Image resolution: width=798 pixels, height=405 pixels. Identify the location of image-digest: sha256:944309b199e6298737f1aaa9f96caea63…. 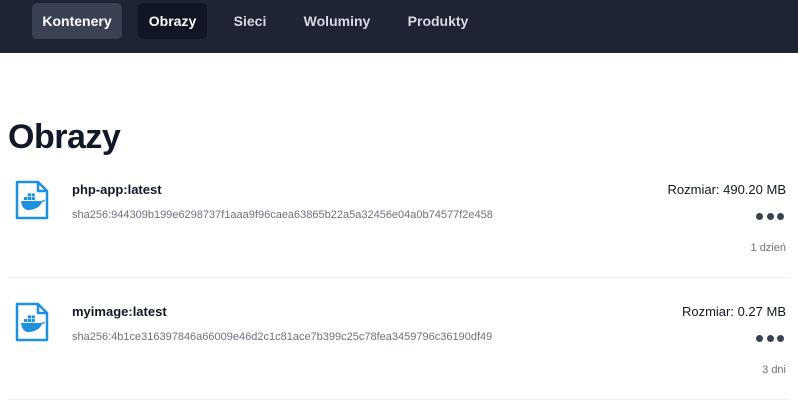
(282, 215).